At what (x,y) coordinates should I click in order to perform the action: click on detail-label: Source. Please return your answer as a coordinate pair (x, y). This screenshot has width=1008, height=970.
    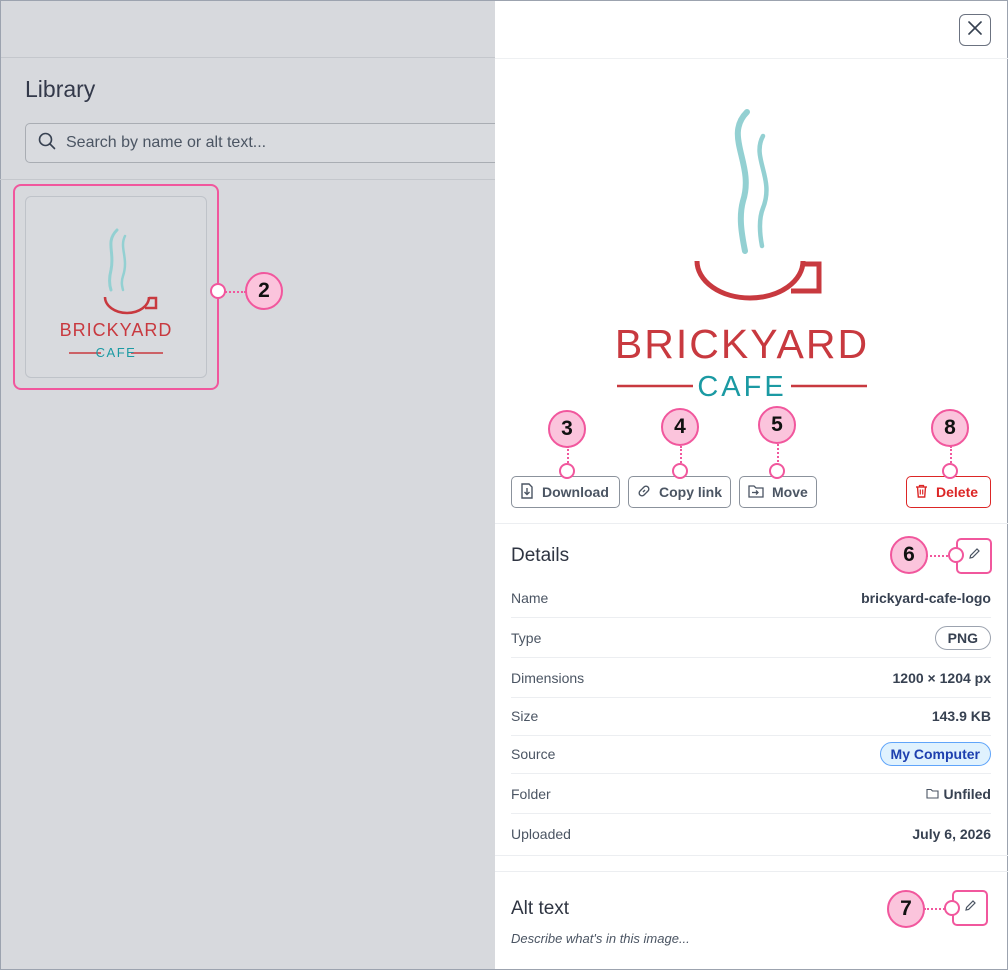
    Looking at the image, I should click on (533, 753).